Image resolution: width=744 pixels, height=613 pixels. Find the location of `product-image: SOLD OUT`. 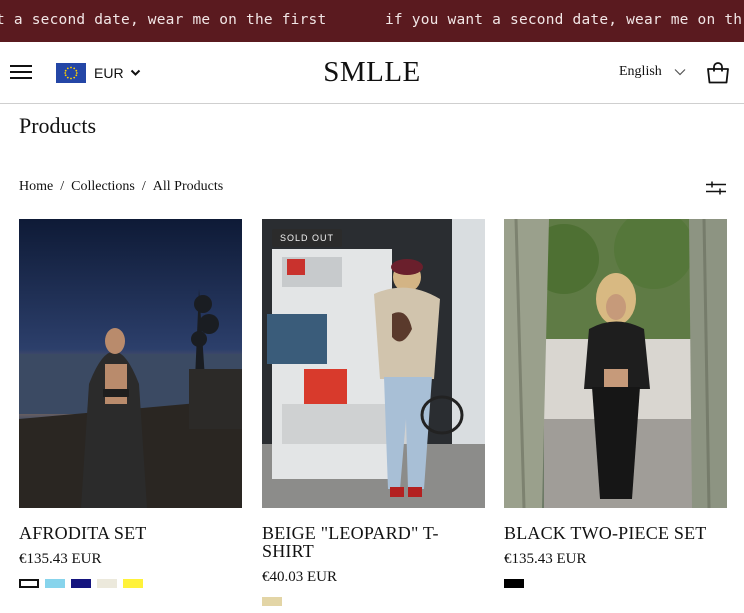

product-image: SOLD OUT is located at coordinates (373, 363).